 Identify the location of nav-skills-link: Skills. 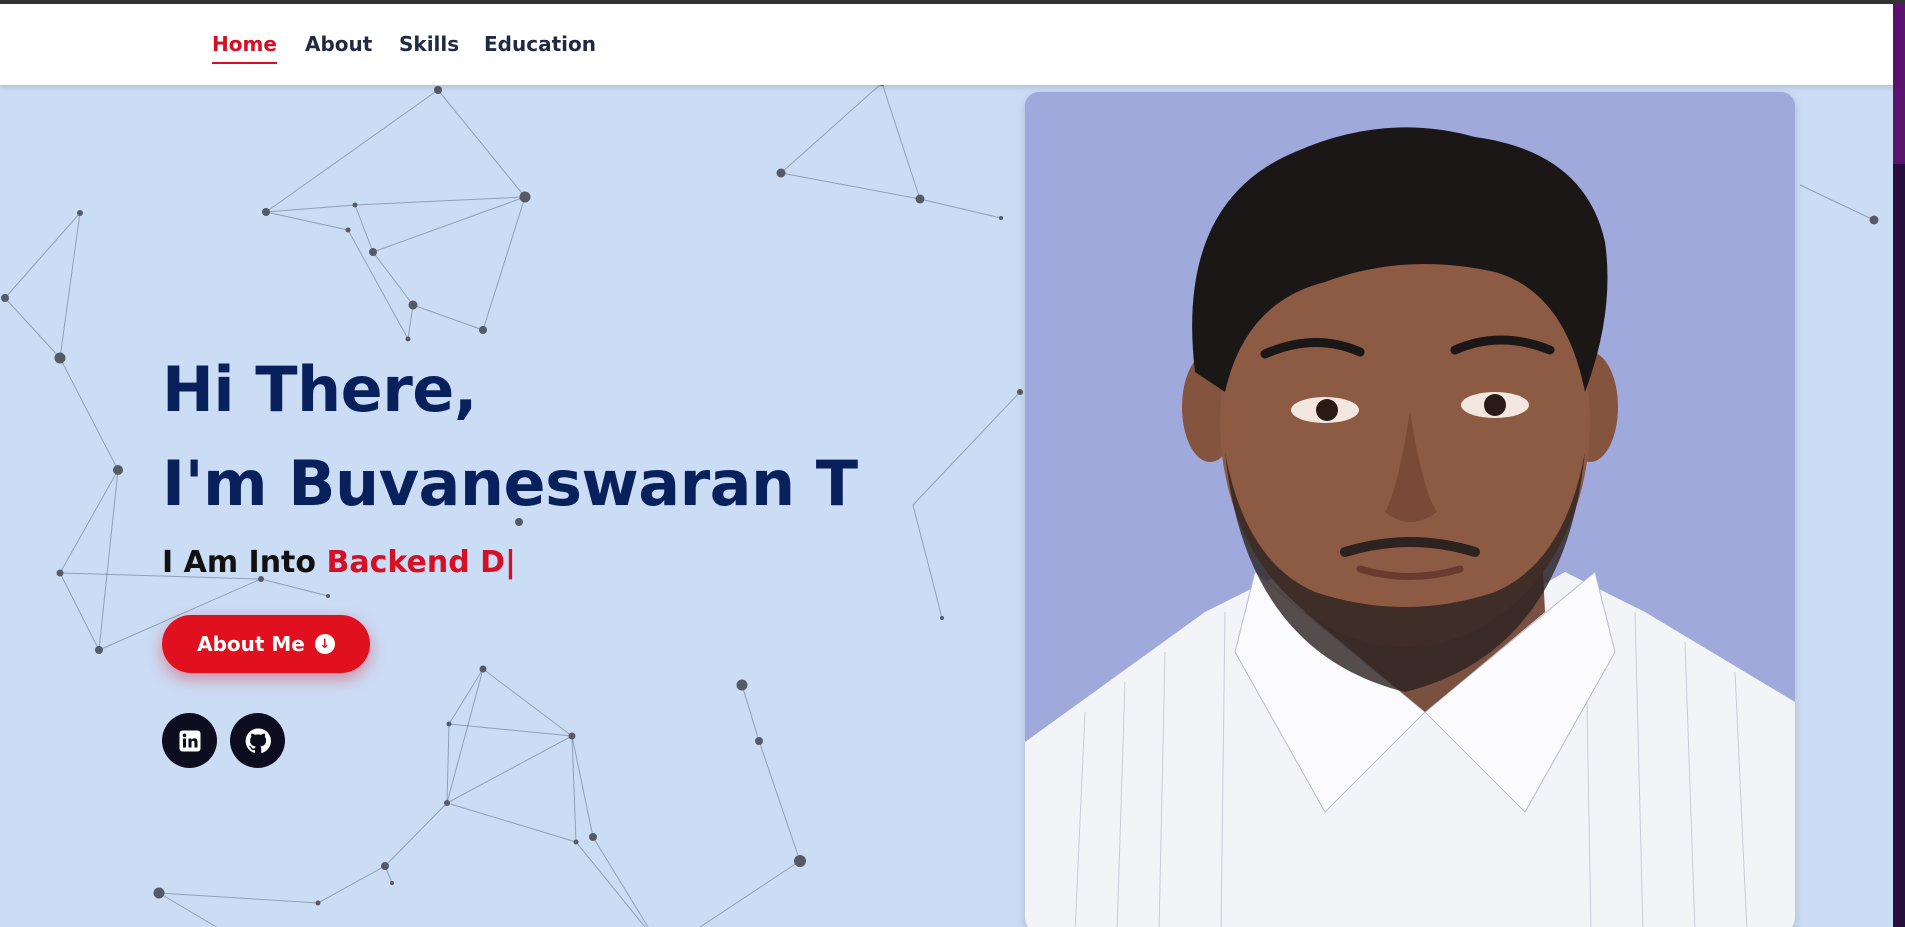
(429, 47).